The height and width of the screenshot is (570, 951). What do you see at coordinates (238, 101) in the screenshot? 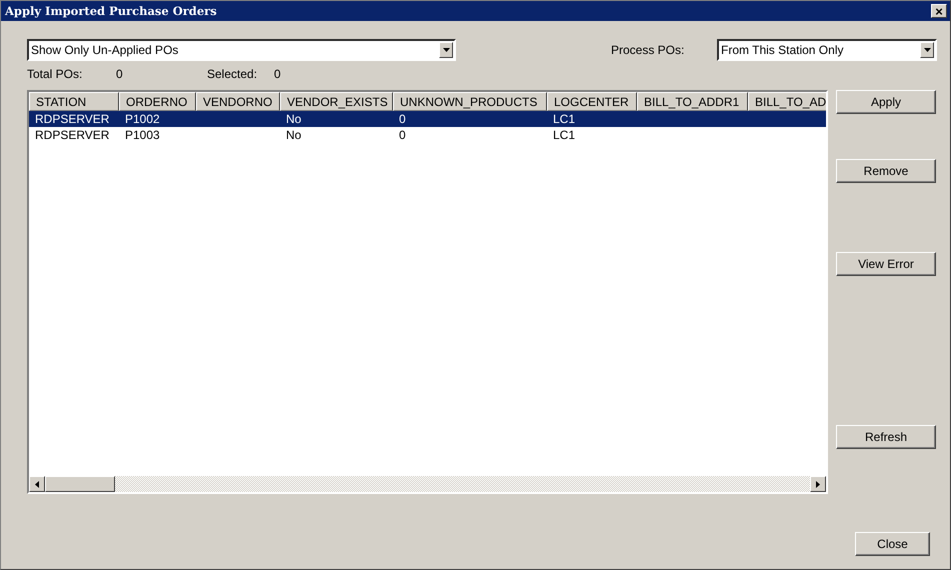
I see `column-header: VENDORNO` at bounding box center [238, 101].